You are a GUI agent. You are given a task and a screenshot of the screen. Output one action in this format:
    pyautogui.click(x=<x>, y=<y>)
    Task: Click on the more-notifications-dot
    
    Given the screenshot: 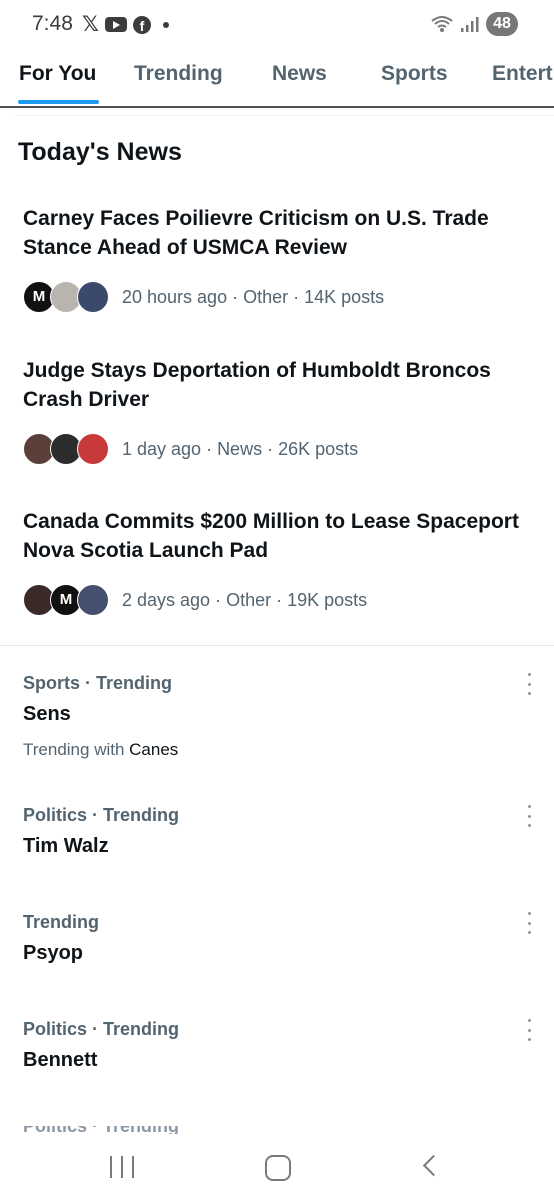 What is the action you would take?
    pyautogui.click(x=165, y=24)
    